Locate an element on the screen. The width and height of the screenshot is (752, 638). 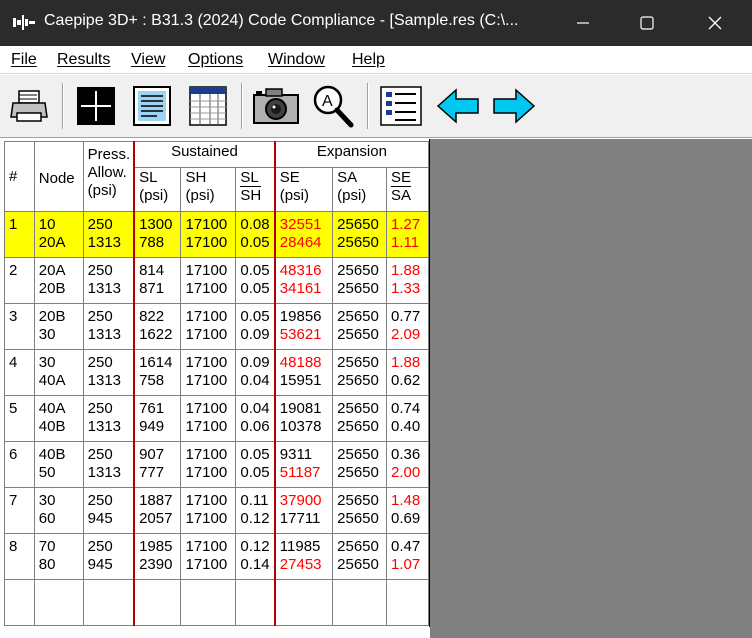
cell-se-value: 10378 is located at coordinates (300, 426).